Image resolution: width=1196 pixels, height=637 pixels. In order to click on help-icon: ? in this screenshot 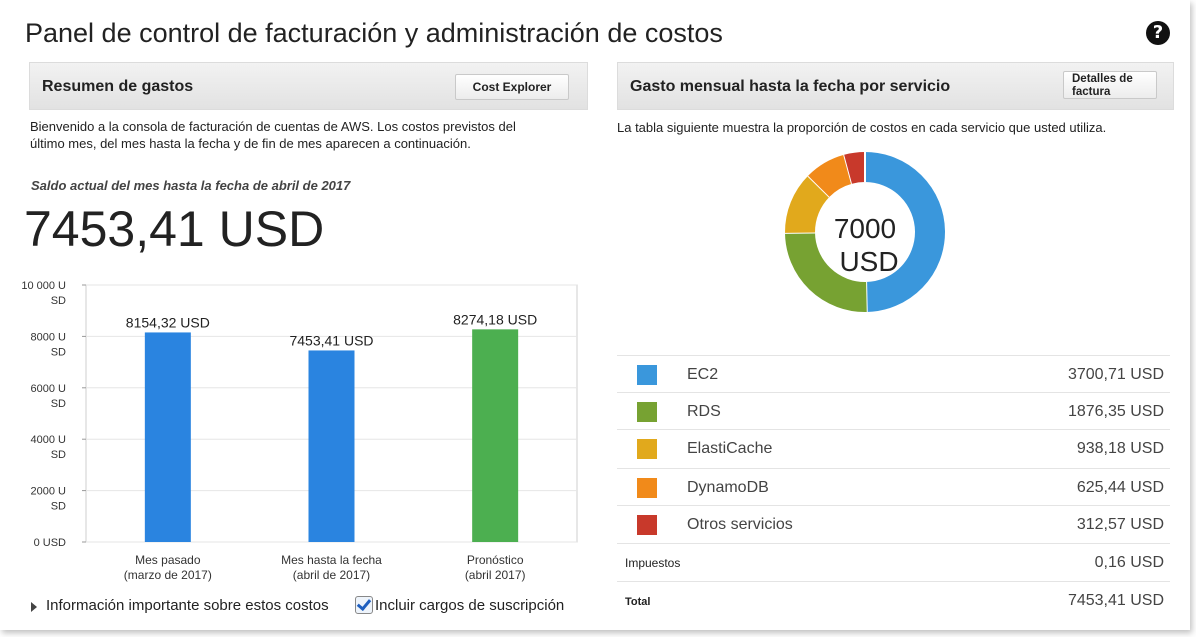, I will do `click(1158, 33)`.